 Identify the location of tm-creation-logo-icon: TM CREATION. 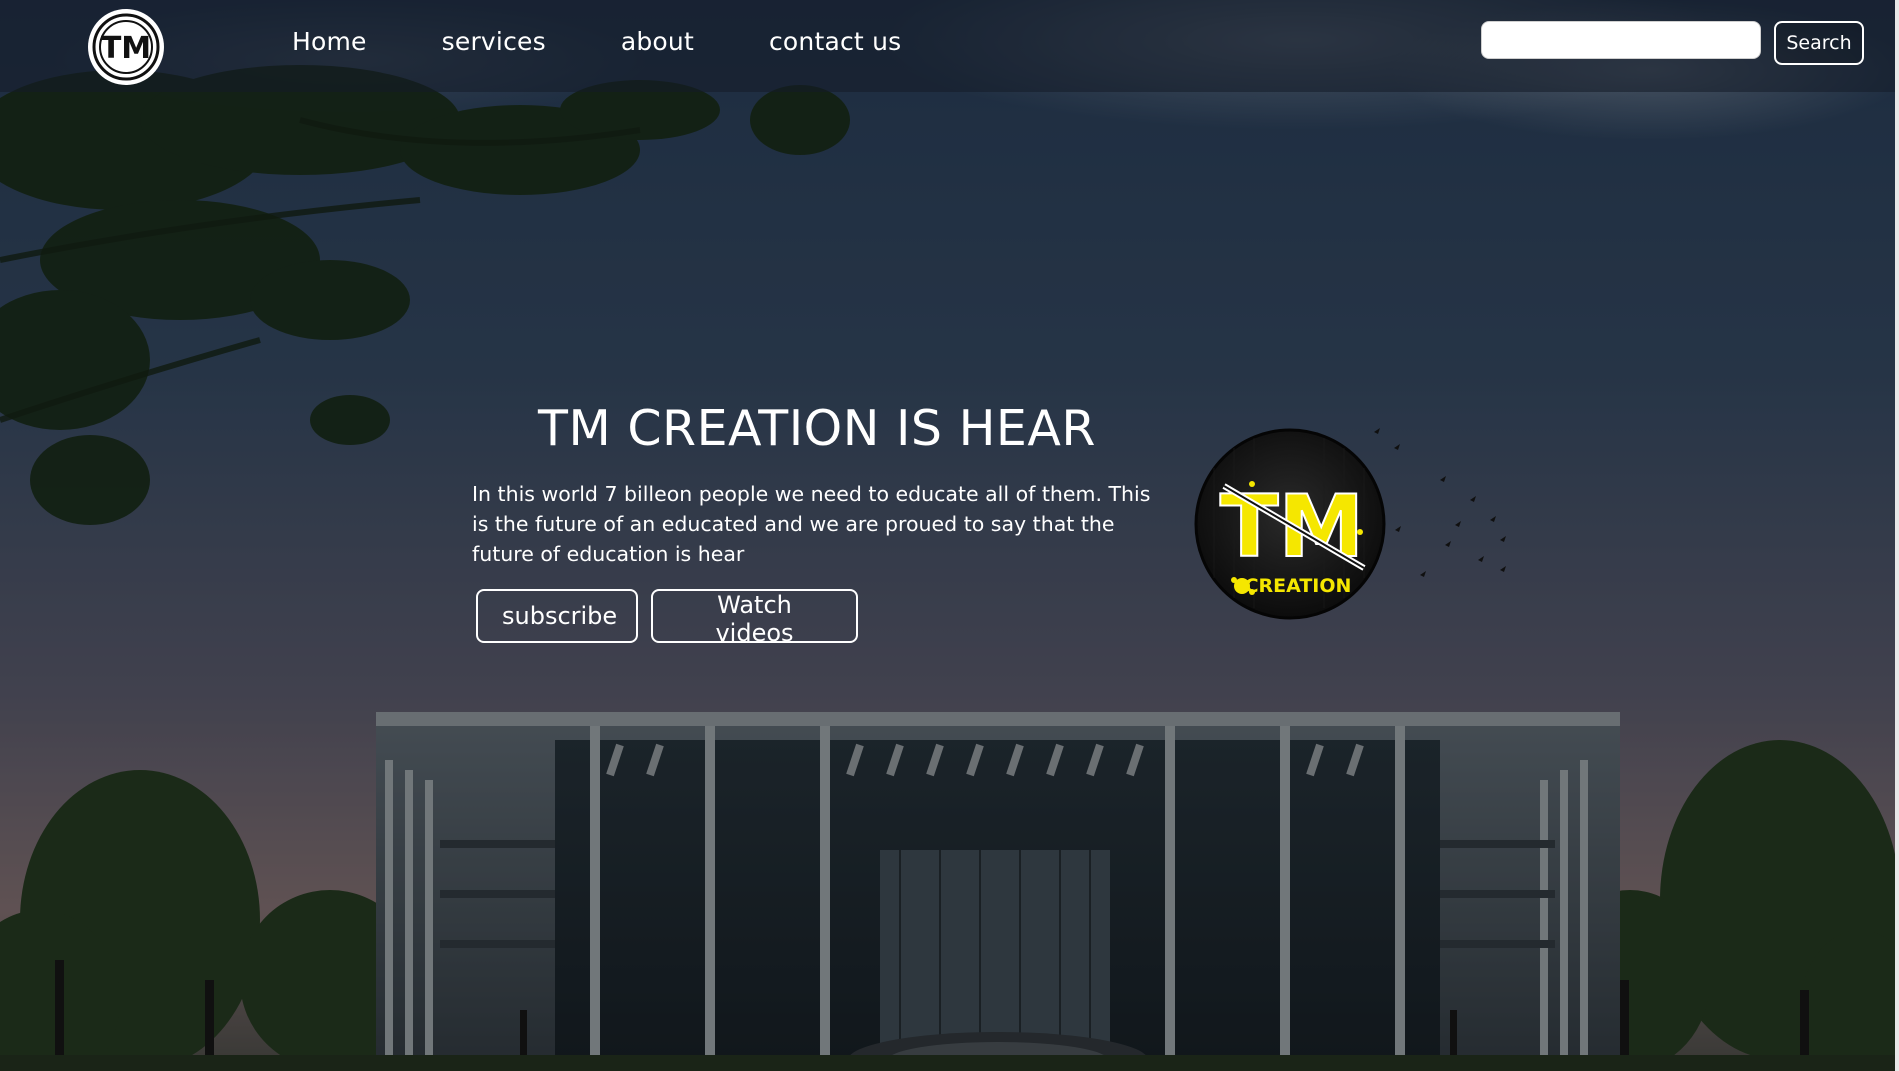
(1290, 524).